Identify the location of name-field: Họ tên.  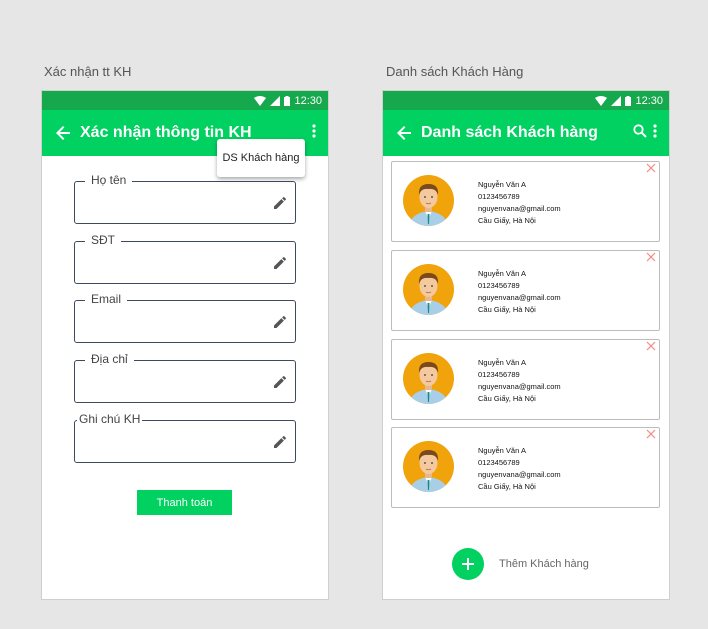
(185, 198).